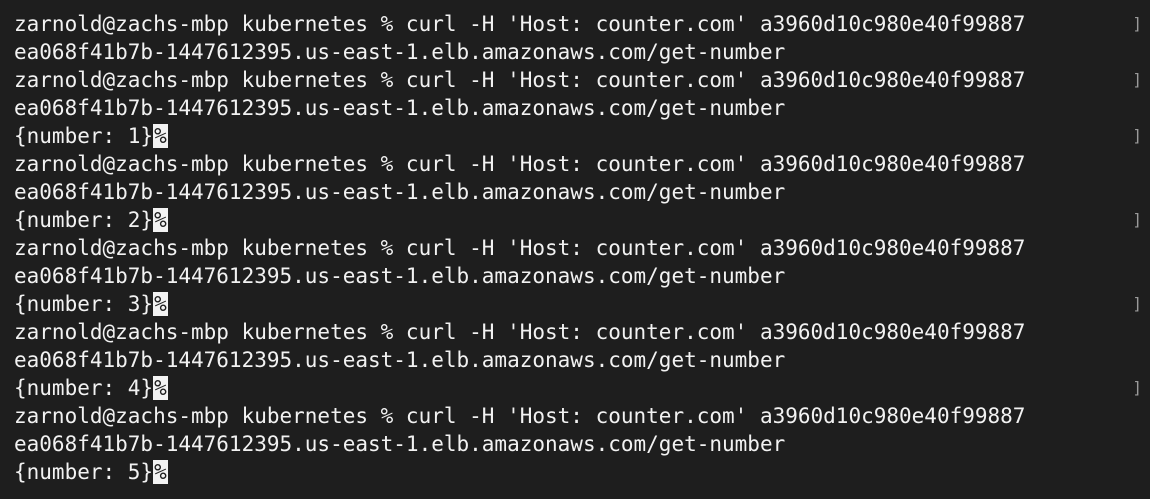 The width and height of the screenshot is (1150, 499). Describe the element at coordinates (84, 136) in the screenshot. I see `output-text: {number: 1}` at that location.